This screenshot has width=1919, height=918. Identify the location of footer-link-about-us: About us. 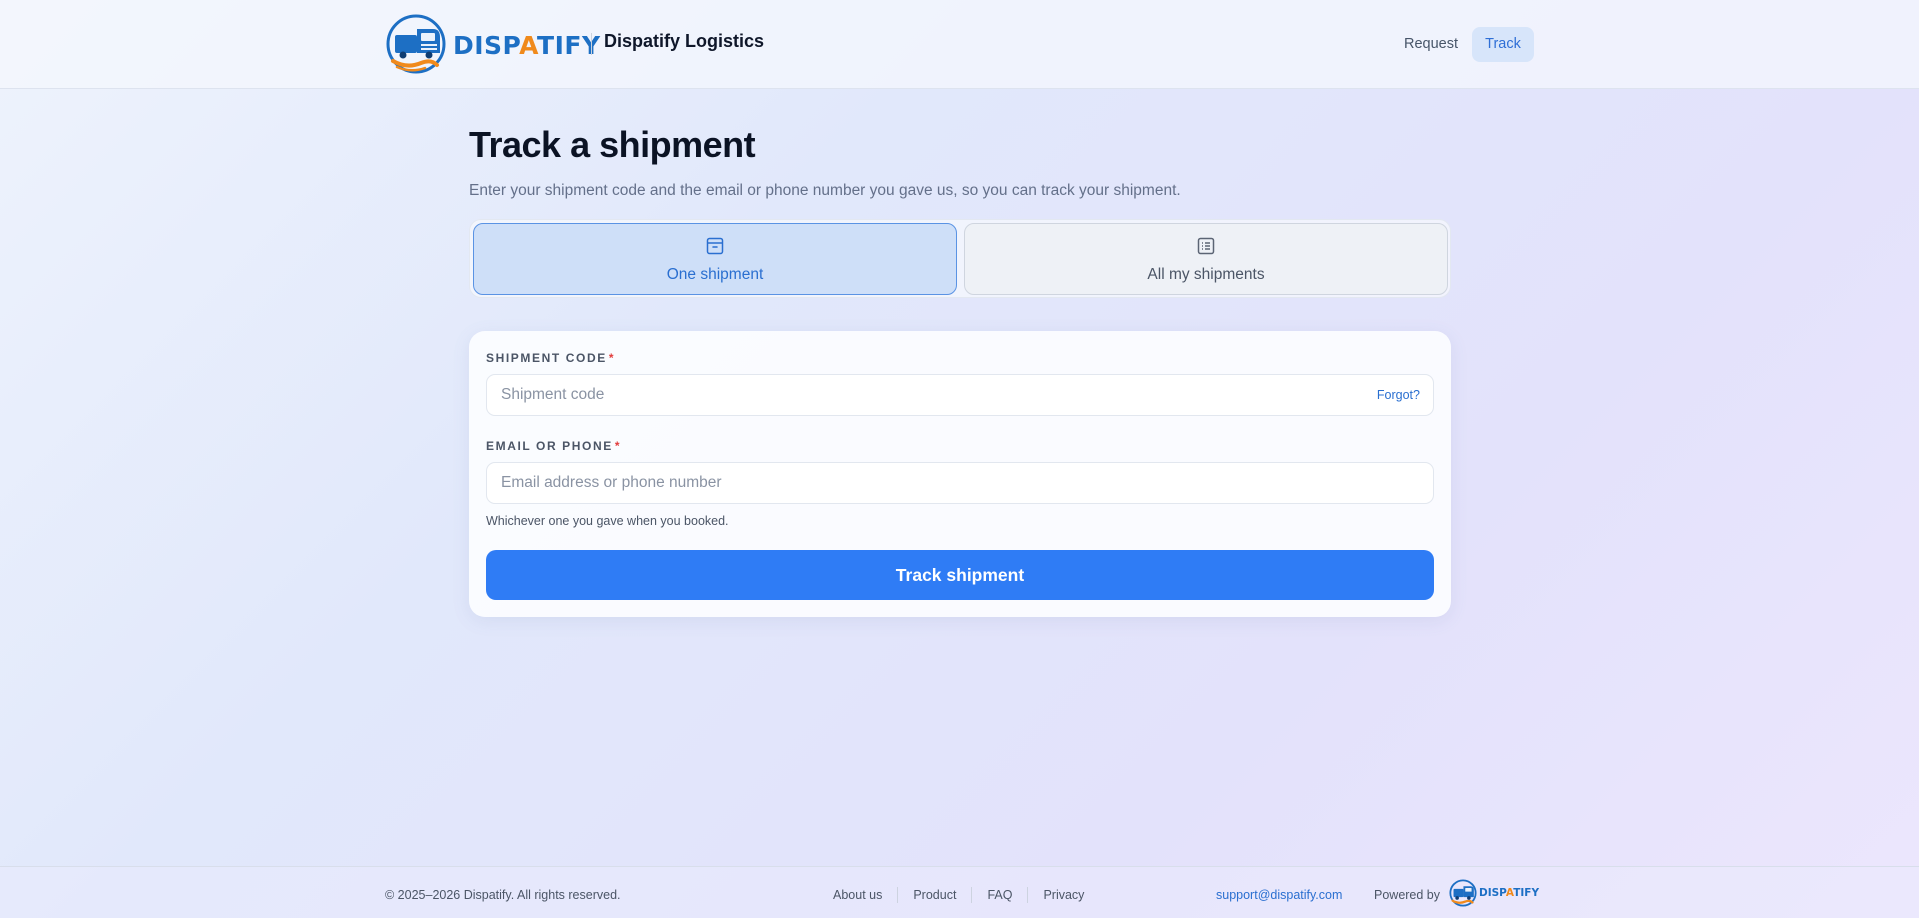
(857, 895).